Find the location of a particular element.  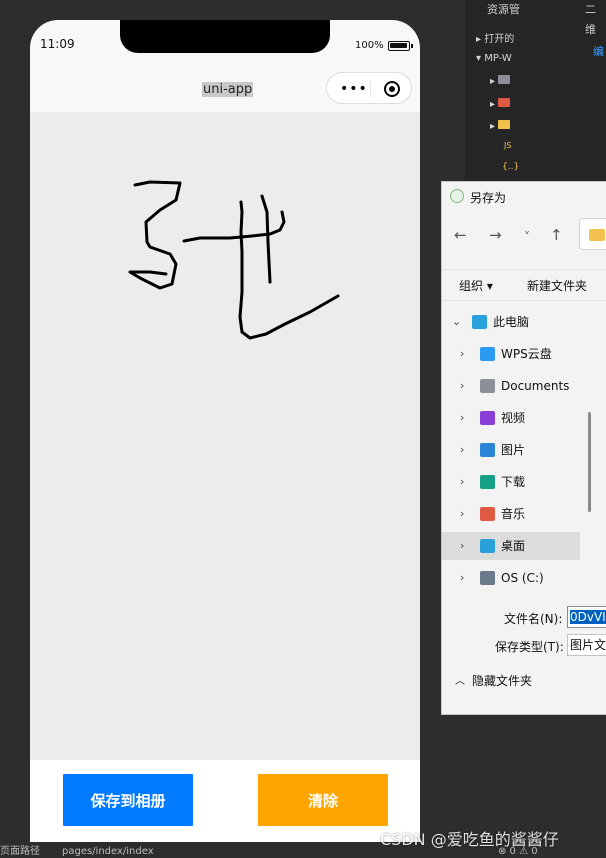

signature-drawing is located at coordinates (234, 260).